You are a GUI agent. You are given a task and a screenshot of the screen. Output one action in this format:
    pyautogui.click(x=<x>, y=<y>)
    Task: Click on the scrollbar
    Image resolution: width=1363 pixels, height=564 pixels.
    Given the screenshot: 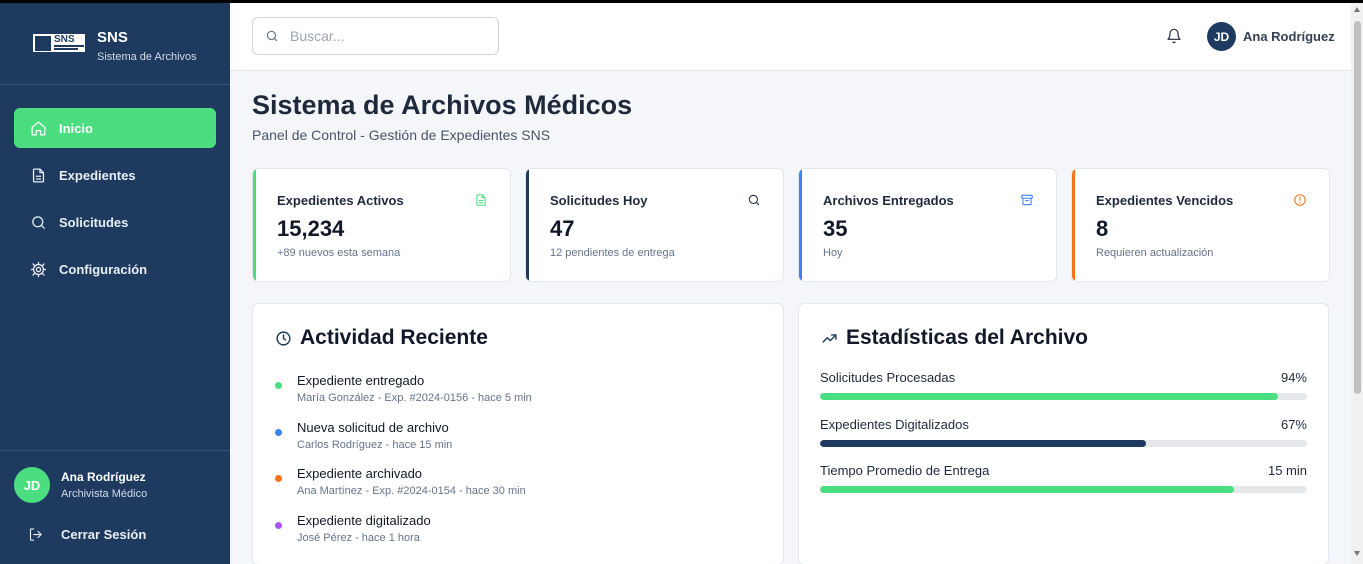 What is the action you would take?
    pyautogui.click(x=1357, y=283)
    